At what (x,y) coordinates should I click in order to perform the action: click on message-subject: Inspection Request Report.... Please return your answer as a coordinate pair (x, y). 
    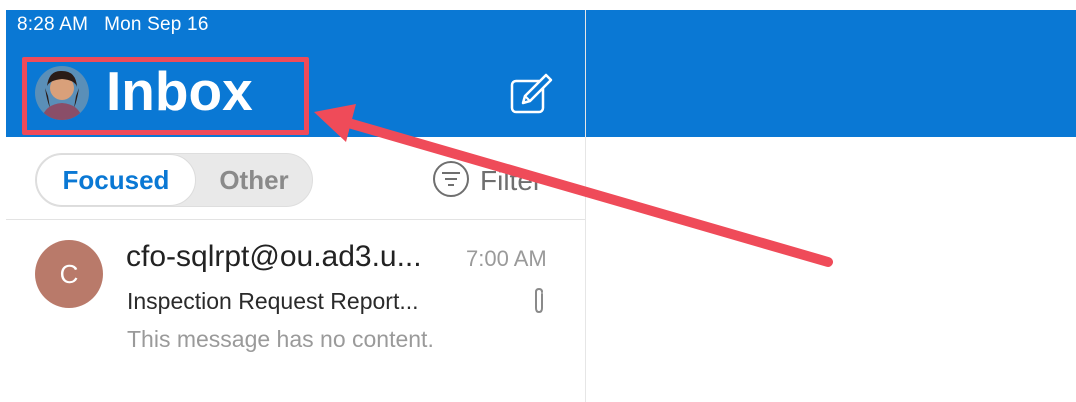
    Looking at the image, I should click on (273, 301).